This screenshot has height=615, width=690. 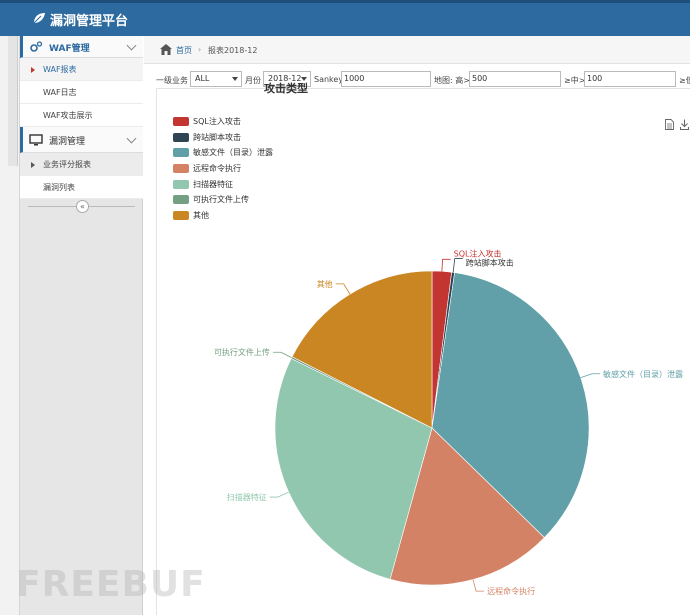 I want to click on pie-label: 跨站脚本攻击, so click(x=490, y=263).